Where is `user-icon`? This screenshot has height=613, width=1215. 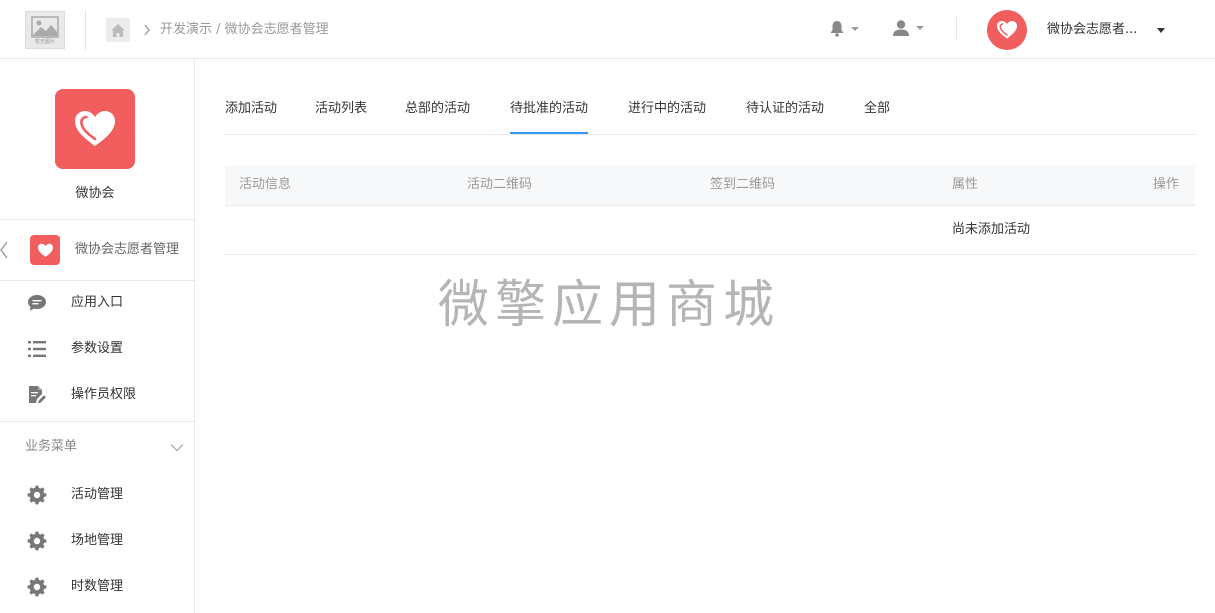 user-icon is located at coordinates (901, 28).